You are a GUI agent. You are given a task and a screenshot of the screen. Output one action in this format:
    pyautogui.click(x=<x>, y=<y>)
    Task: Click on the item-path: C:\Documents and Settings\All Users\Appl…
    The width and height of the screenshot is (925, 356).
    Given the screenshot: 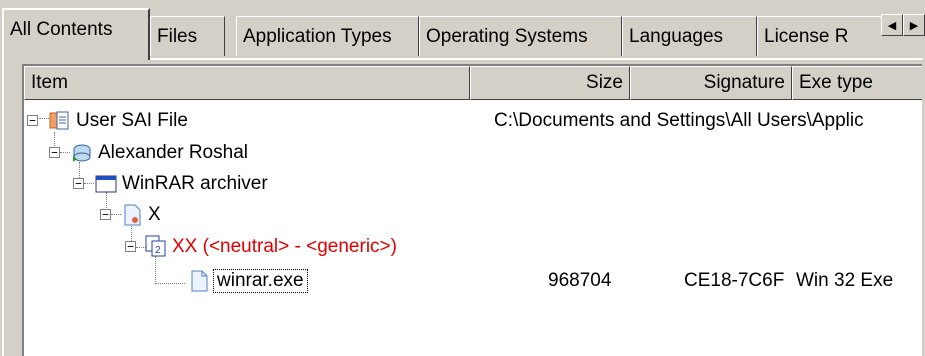 What is the action you would take?
    pyautogui.click(x=679, y=120)
    